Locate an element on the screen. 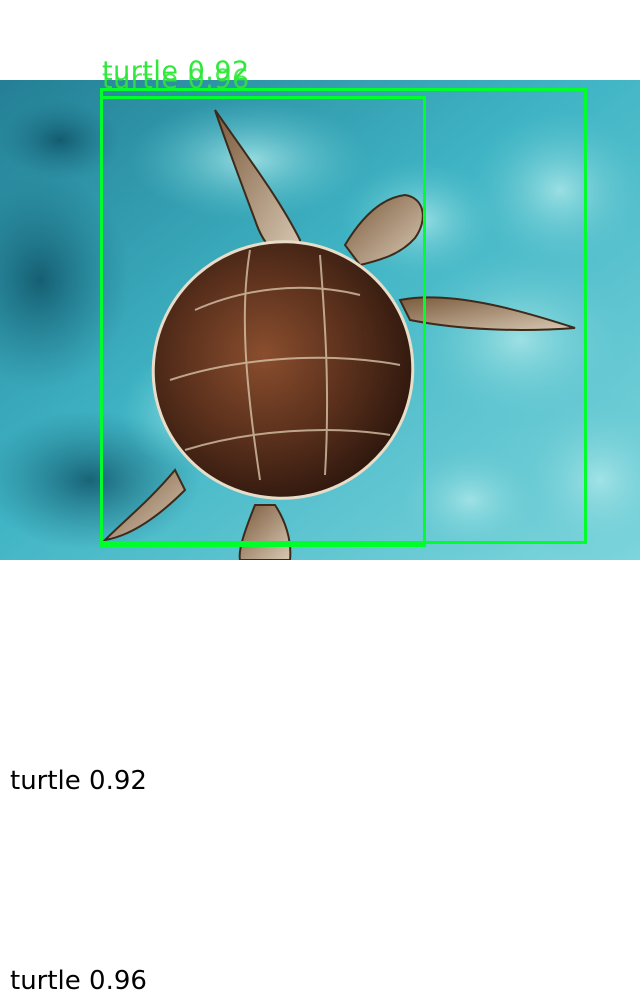 The image size is (640, 1000). caption-detection-2: turtle 0.96 is located at coordinates (78, 981).